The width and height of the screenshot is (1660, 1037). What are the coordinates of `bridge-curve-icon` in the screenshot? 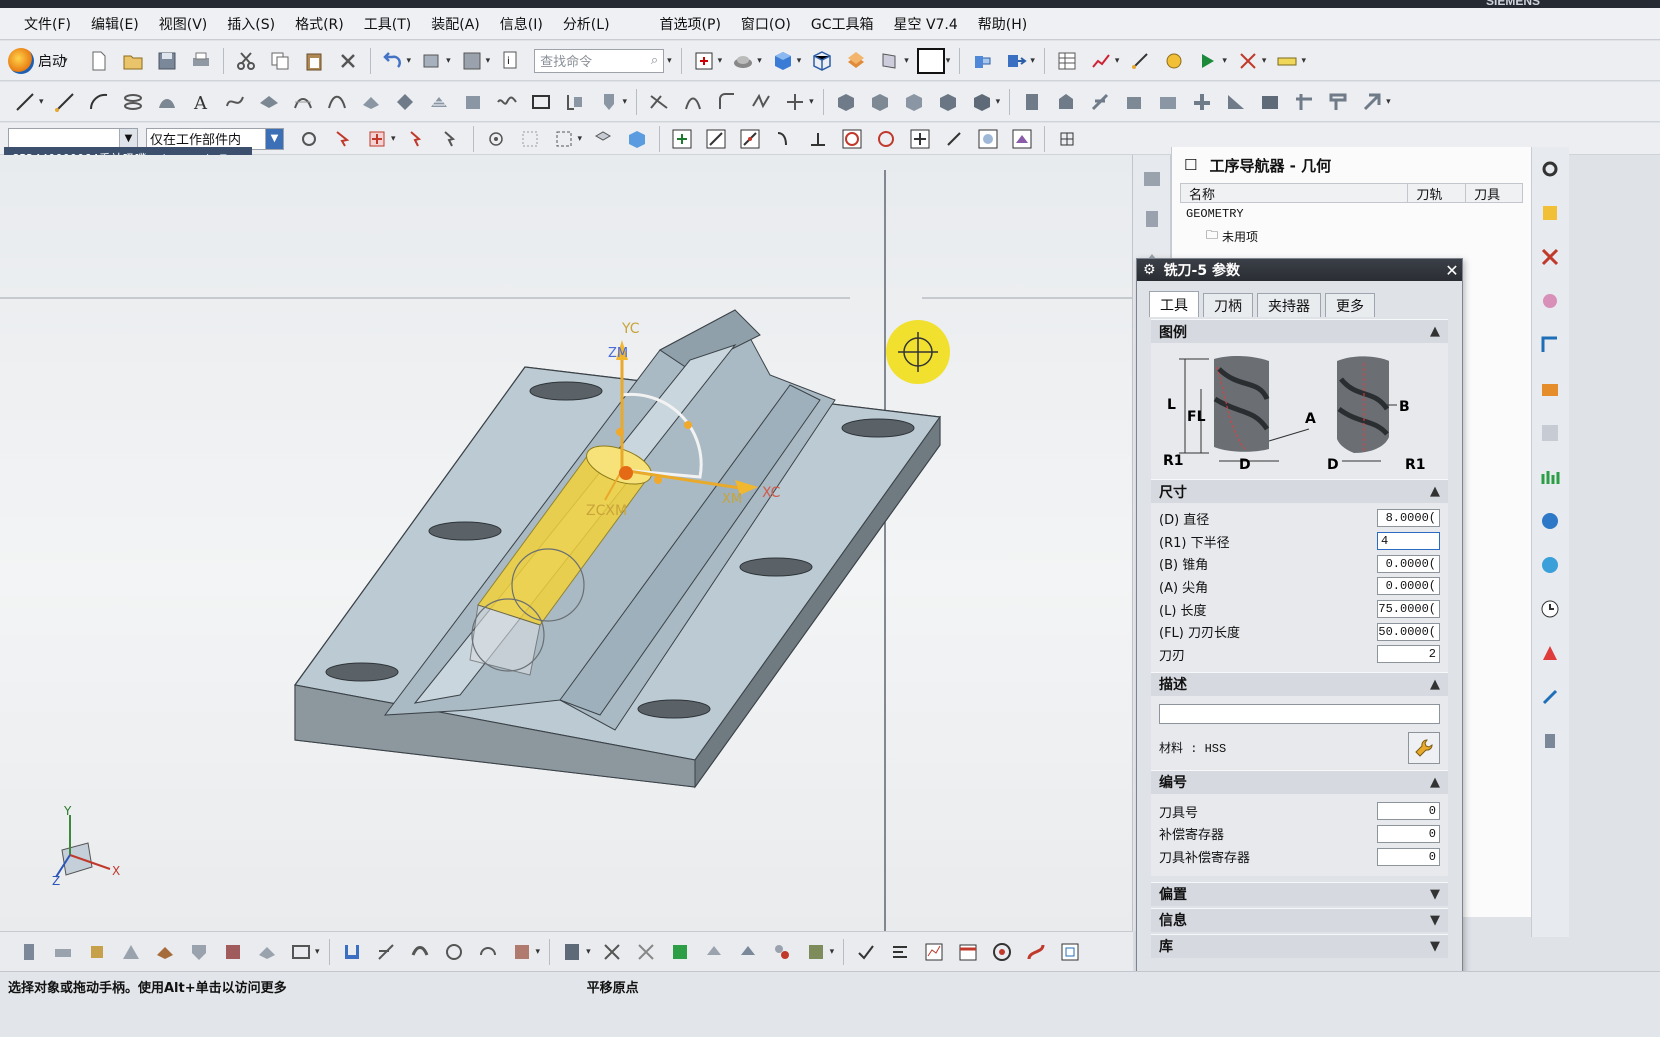 It's located at (337, 102).